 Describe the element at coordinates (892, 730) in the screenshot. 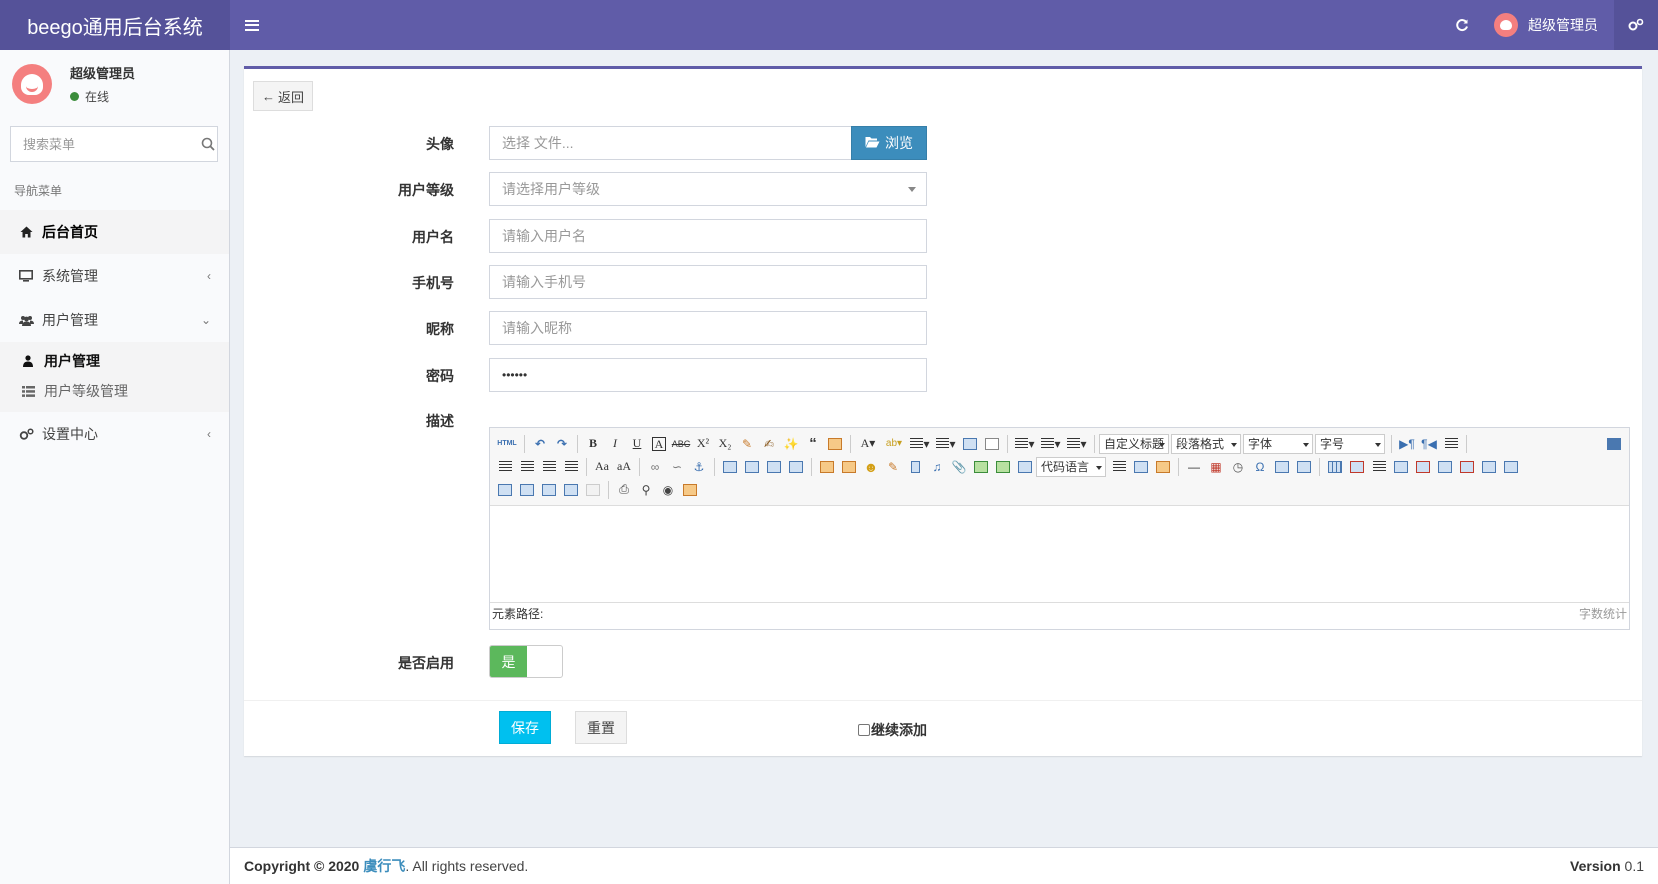

I see `continue-add-option: 继续添加` at that location.